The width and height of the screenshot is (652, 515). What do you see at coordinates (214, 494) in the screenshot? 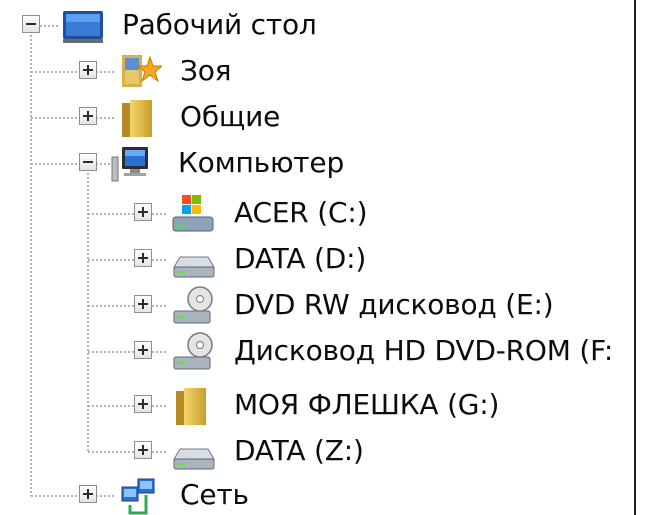
I see `tree-item-label: Сеть` at bounding box center [214, 494].